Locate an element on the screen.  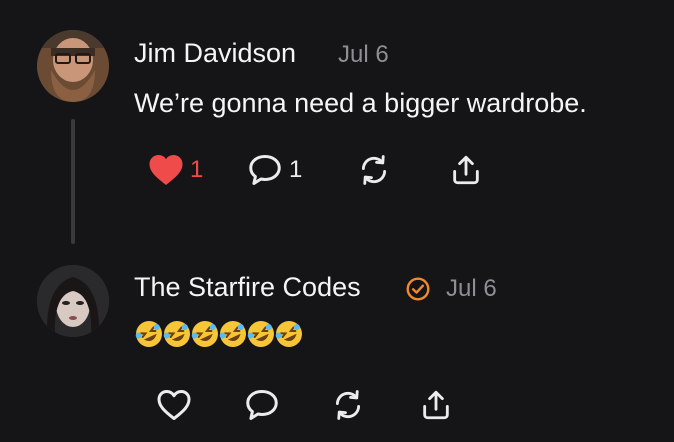
reply-button: 1 is located at coordinates (274, 170).